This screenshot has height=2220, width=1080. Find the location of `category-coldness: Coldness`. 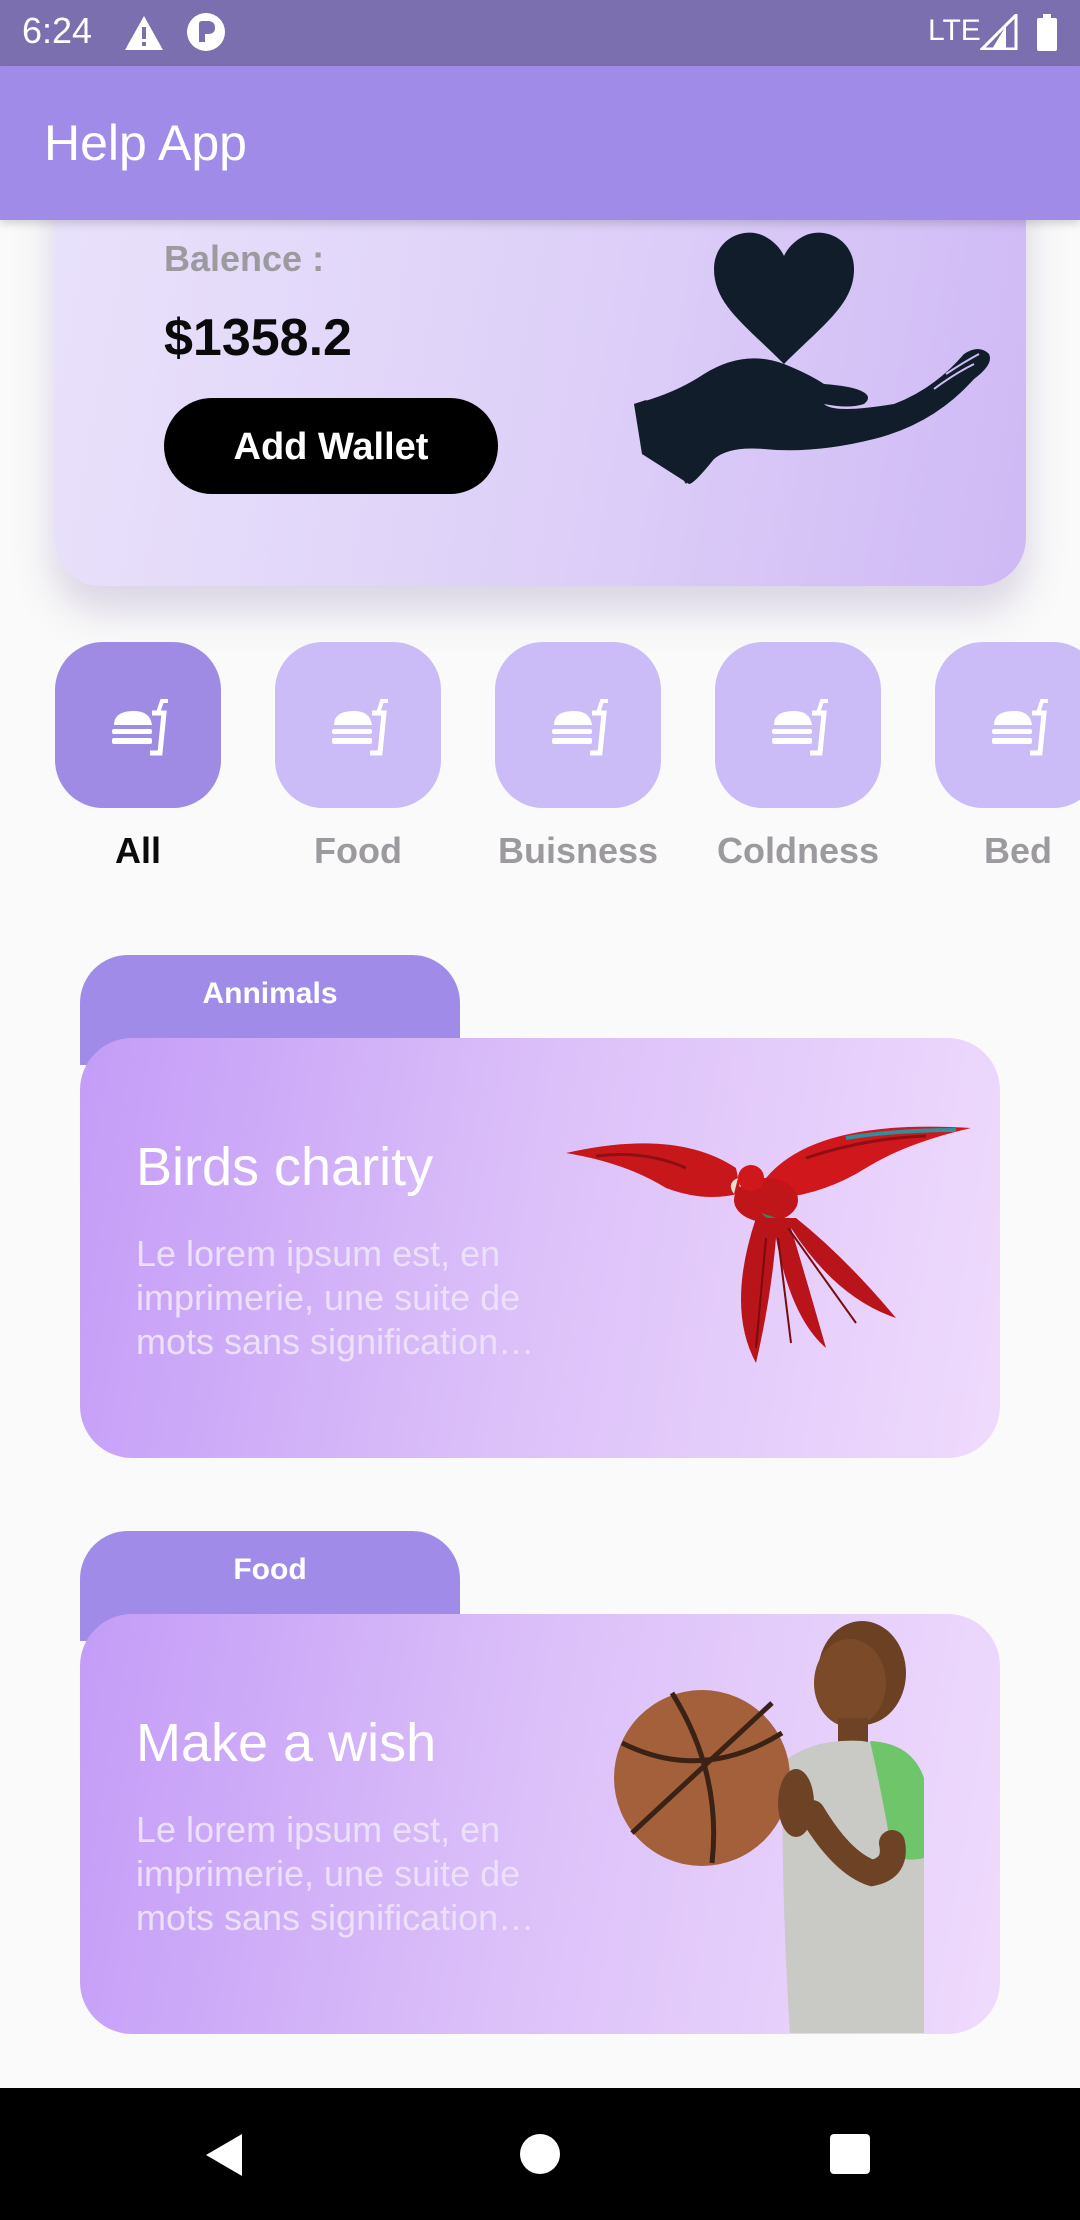

category-coldness: Coldness is located at coordinates (798, 757).